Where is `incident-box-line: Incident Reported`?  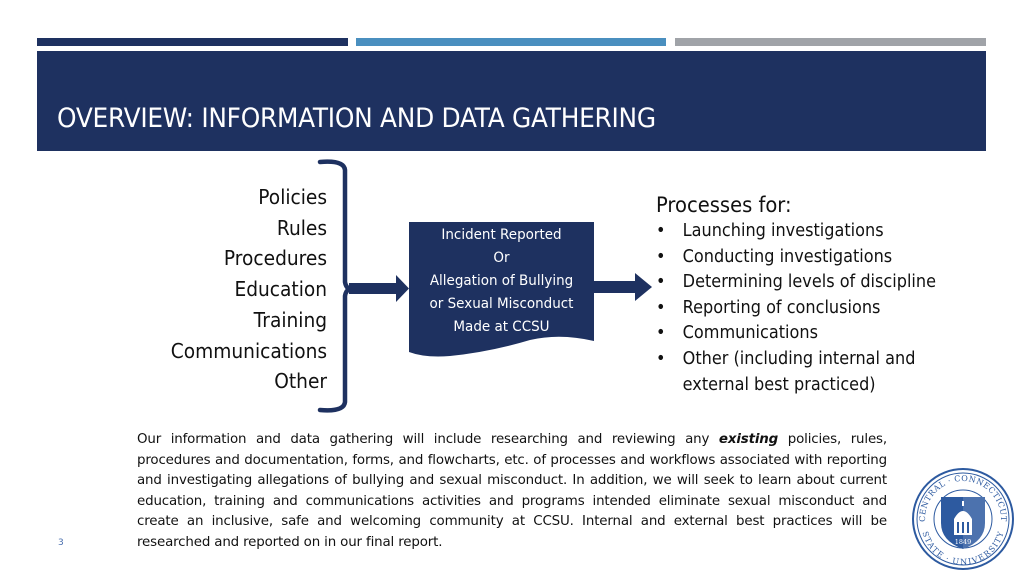 incident-box-line: Incident Reported is located at coordinates (501, 235).